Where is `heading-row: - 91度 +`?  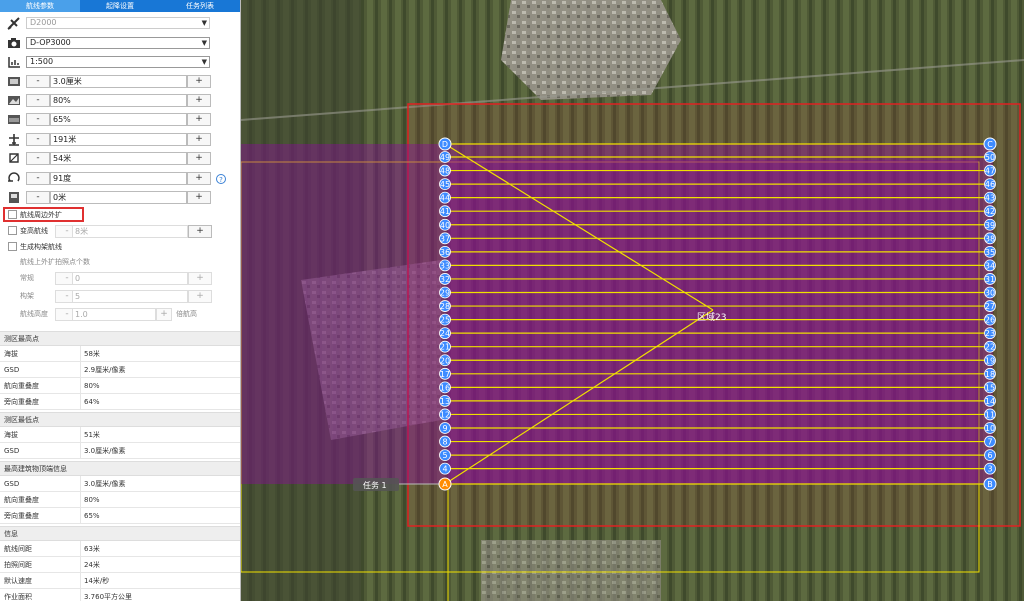 heading-row: - 91度 + is located at coordinates (120, 178).